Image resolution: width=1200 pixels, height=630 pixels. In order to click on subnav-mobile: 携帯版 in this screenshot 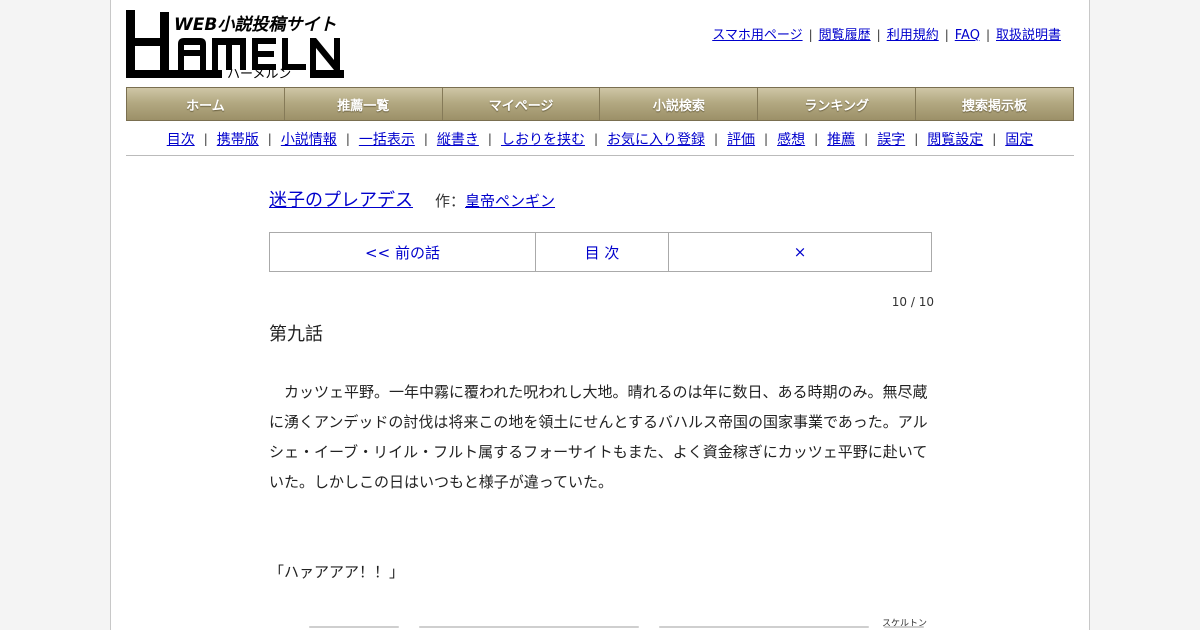, I will do `click(238, 139)`.